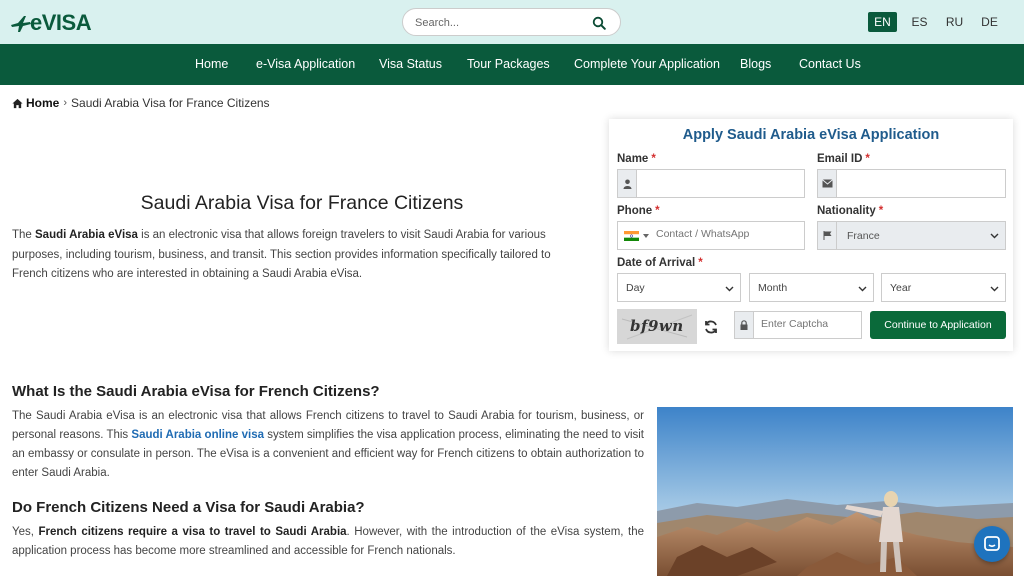  Describe the element at coordinates (42, 103) in the screenshot. I see `breadcrumb-home-link: Home` at that location.